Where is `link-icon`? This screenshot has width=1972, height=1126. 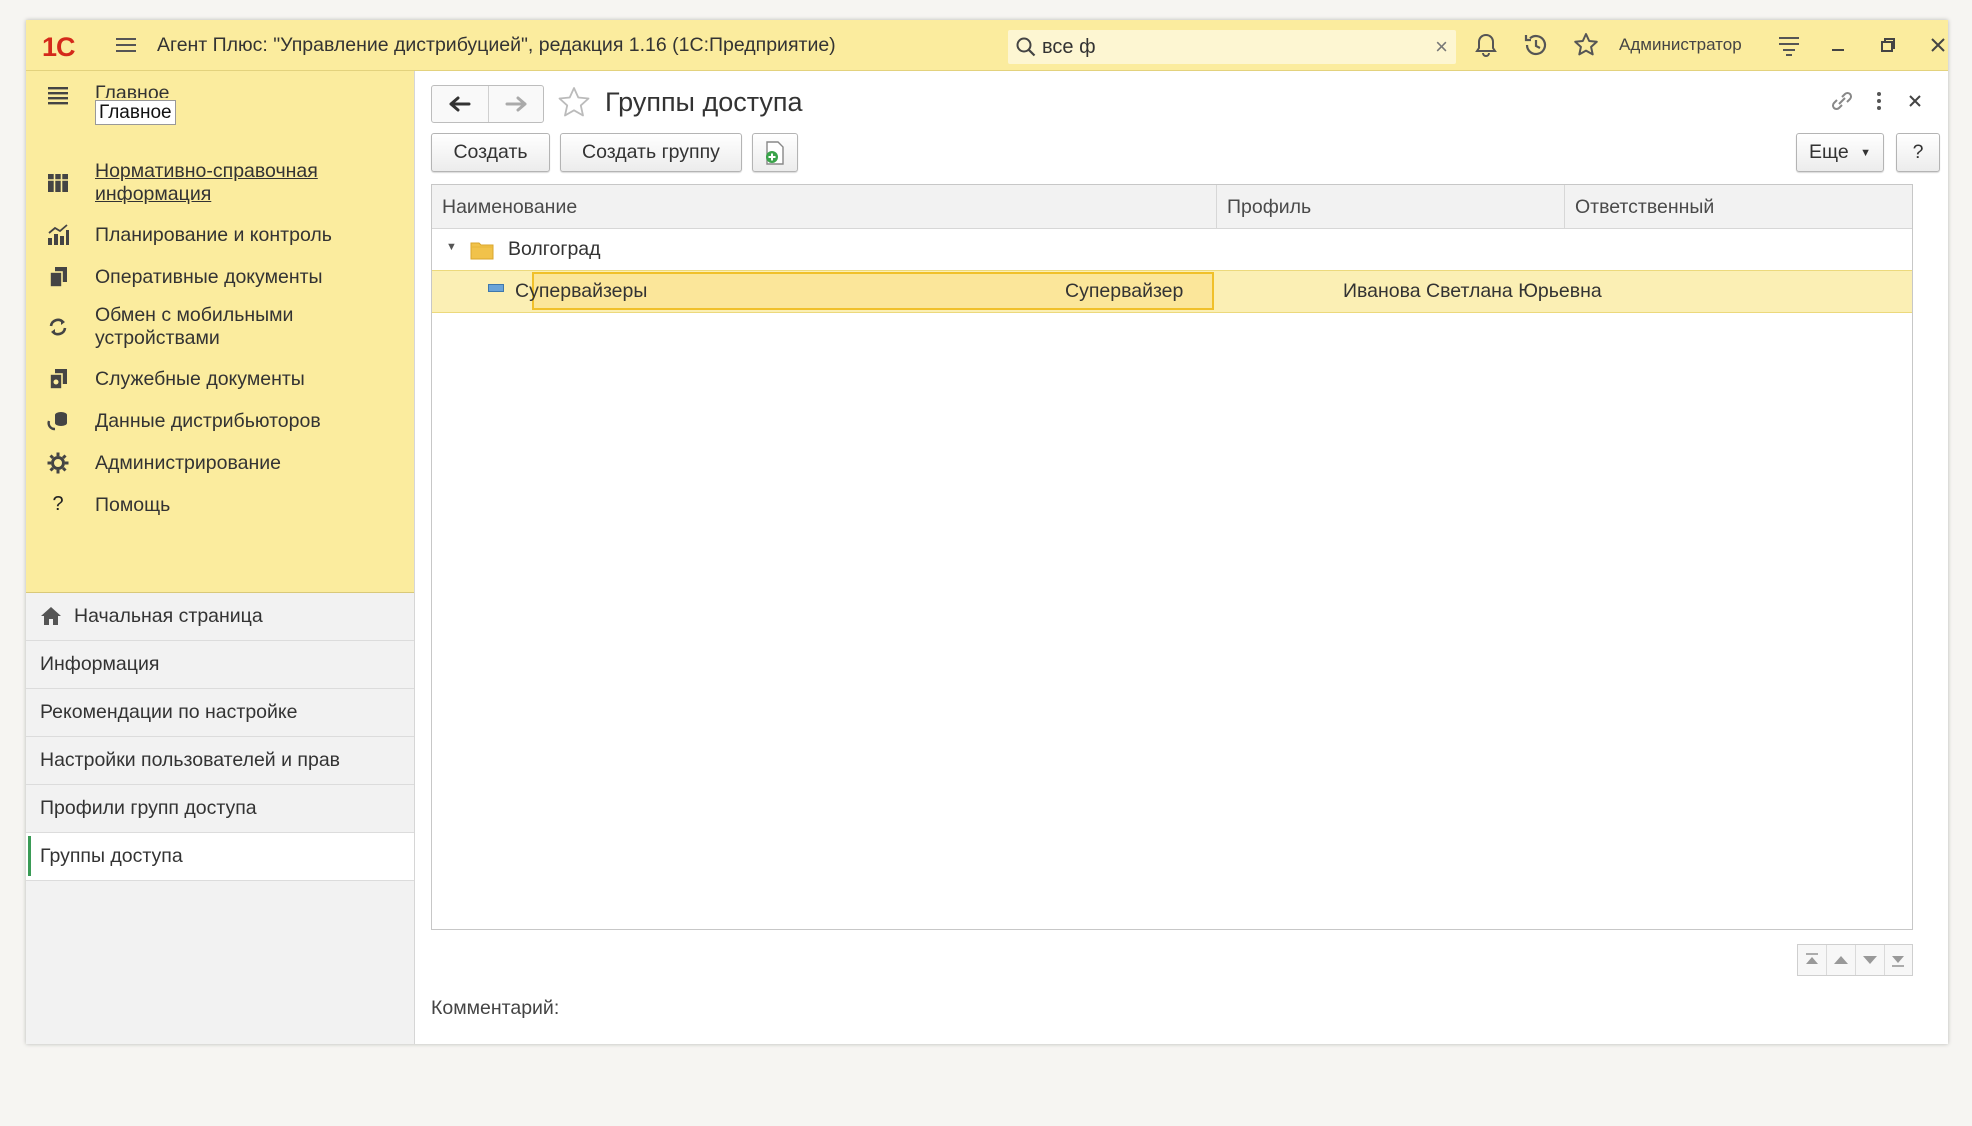 link-icon is located at coordinates (1842, 101).